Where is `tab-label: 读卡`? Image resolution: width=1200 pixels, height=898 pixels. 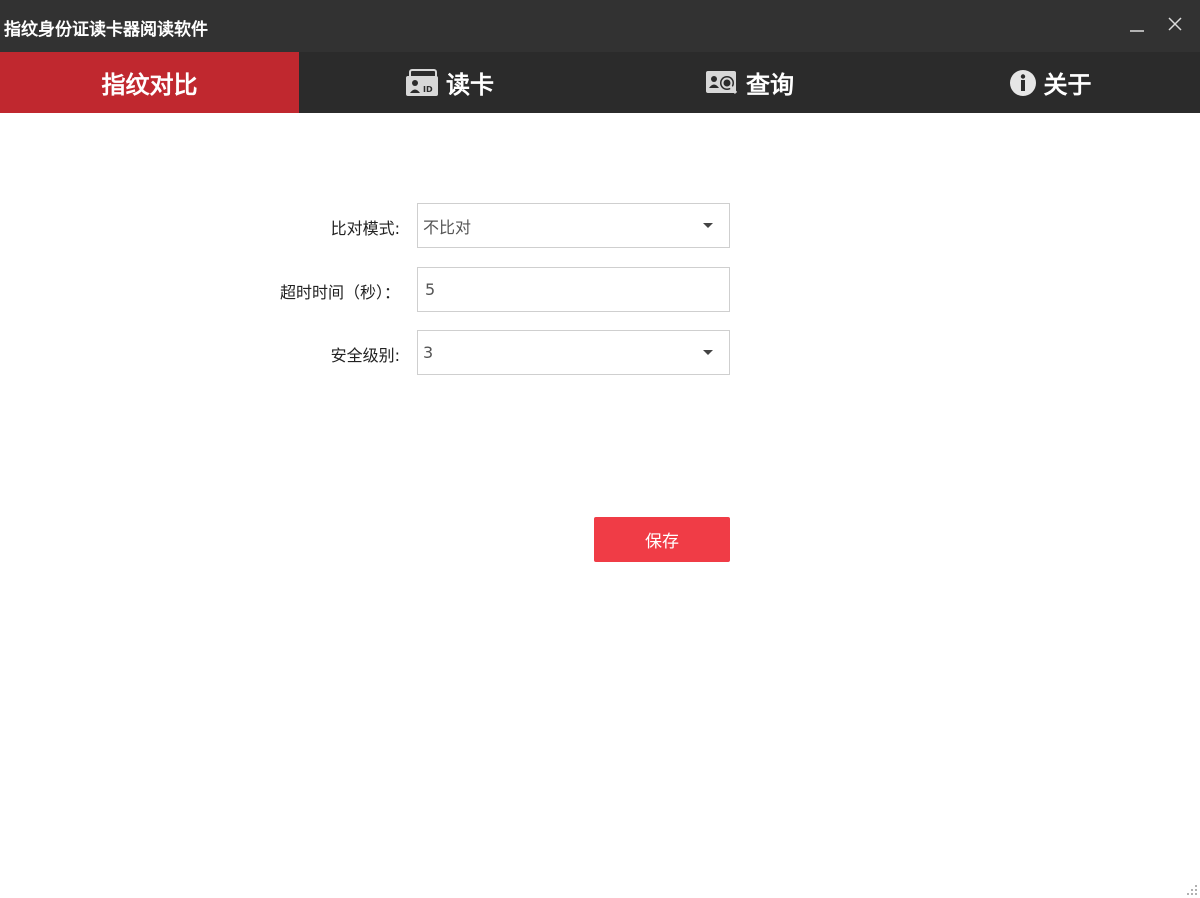 tab-label: 读卡 is located at coordinates (470, 85).